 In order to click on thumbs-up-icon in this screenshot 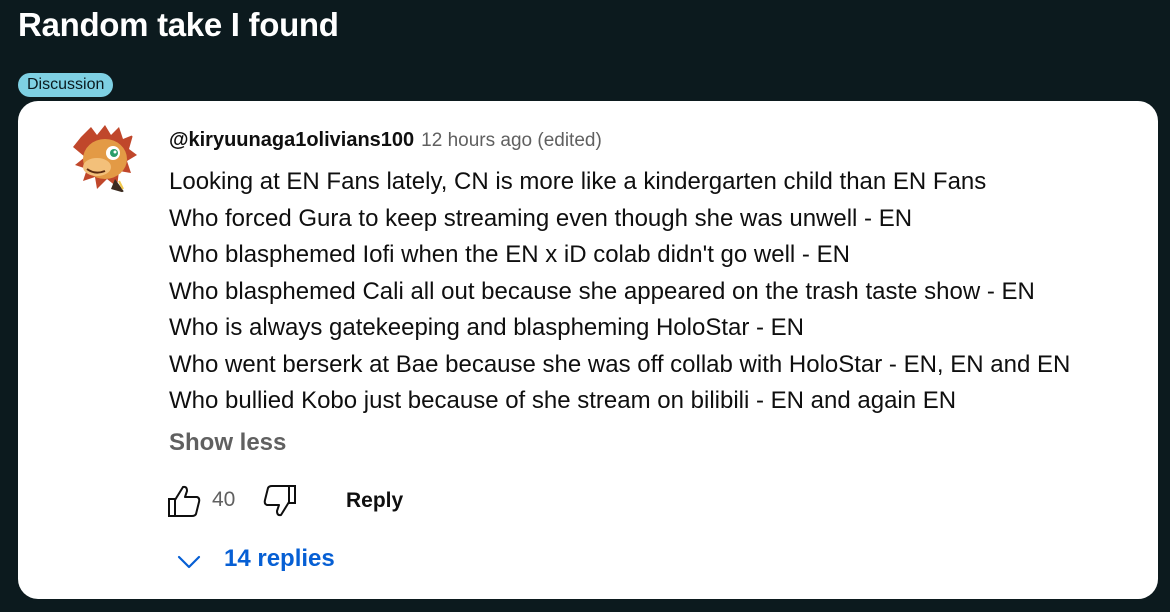, I will do `click(184, 501)`.